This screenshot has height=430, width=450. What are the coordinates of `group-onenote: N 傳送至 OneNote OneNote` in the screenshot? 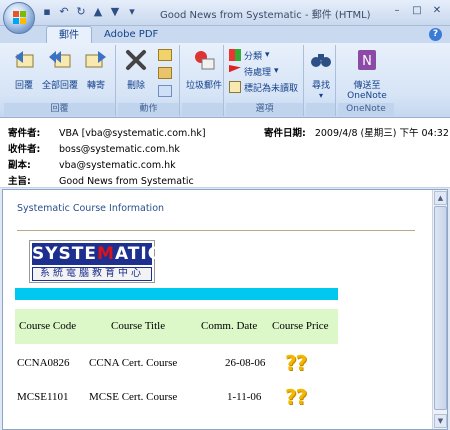 It's located at (366, 80).